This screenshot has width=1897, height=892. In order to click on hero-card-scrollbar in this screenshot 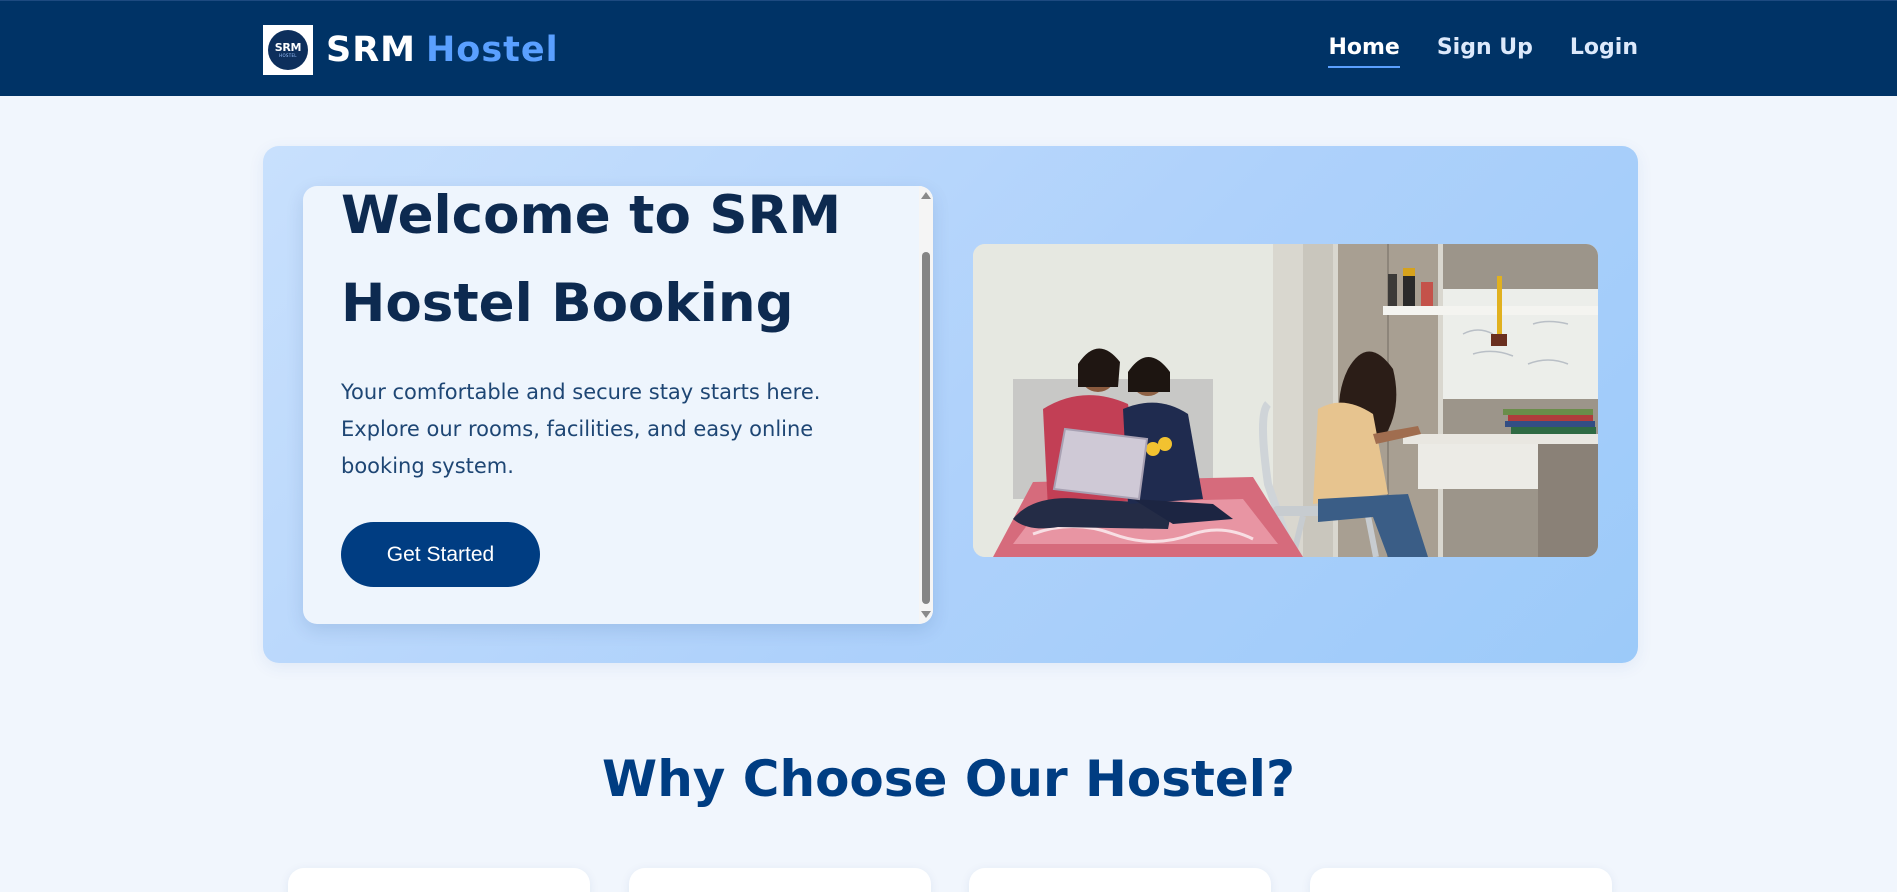, I will do `click(926, 405)`.